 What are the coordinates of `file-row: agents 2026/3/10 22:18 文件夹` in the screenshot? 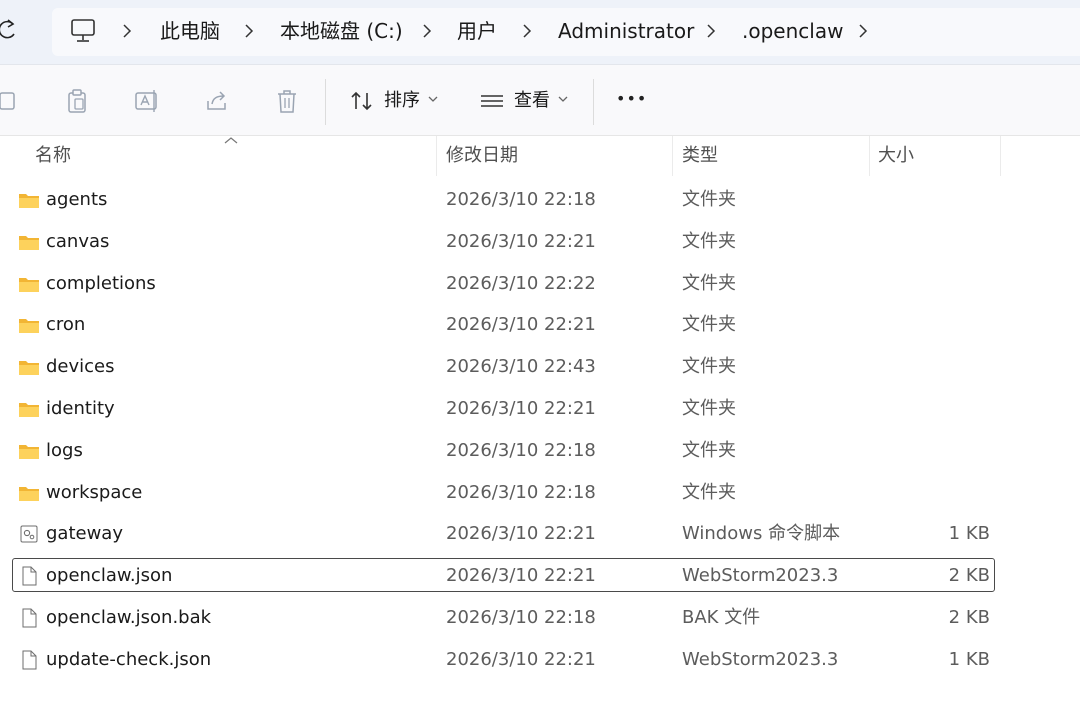 It's located at (540, 200).